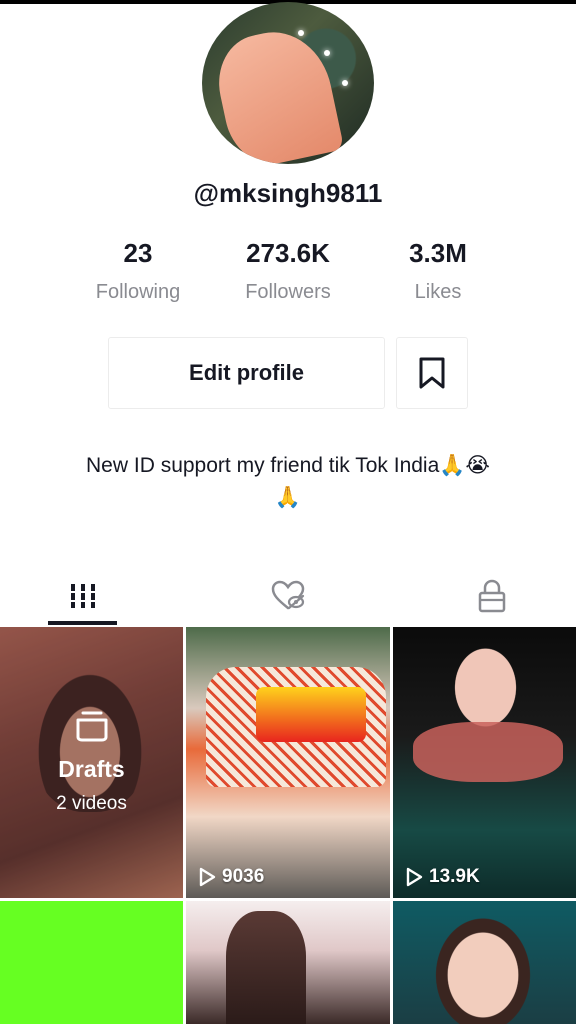  Describe the element at coordinates (91, 769) in the screenshot. I see `drafts-label: Drafts` at that location.